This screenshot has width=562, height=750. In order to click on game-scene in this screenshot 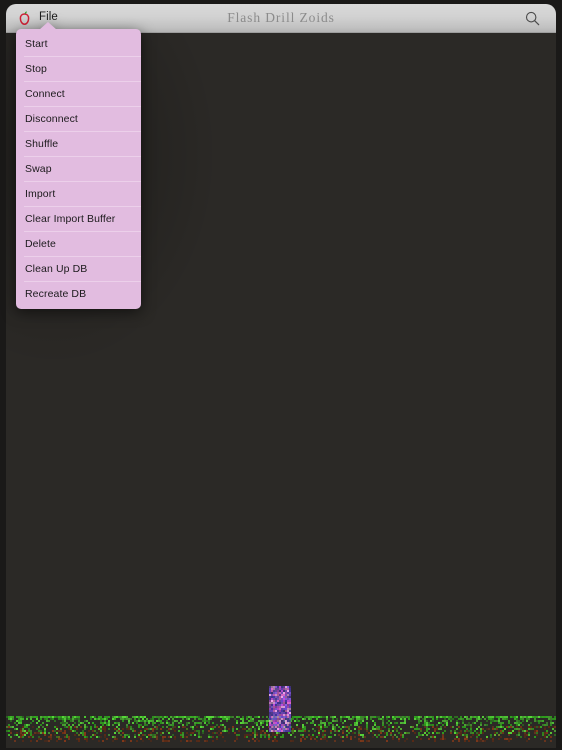, I will do `click(281, 713)`.